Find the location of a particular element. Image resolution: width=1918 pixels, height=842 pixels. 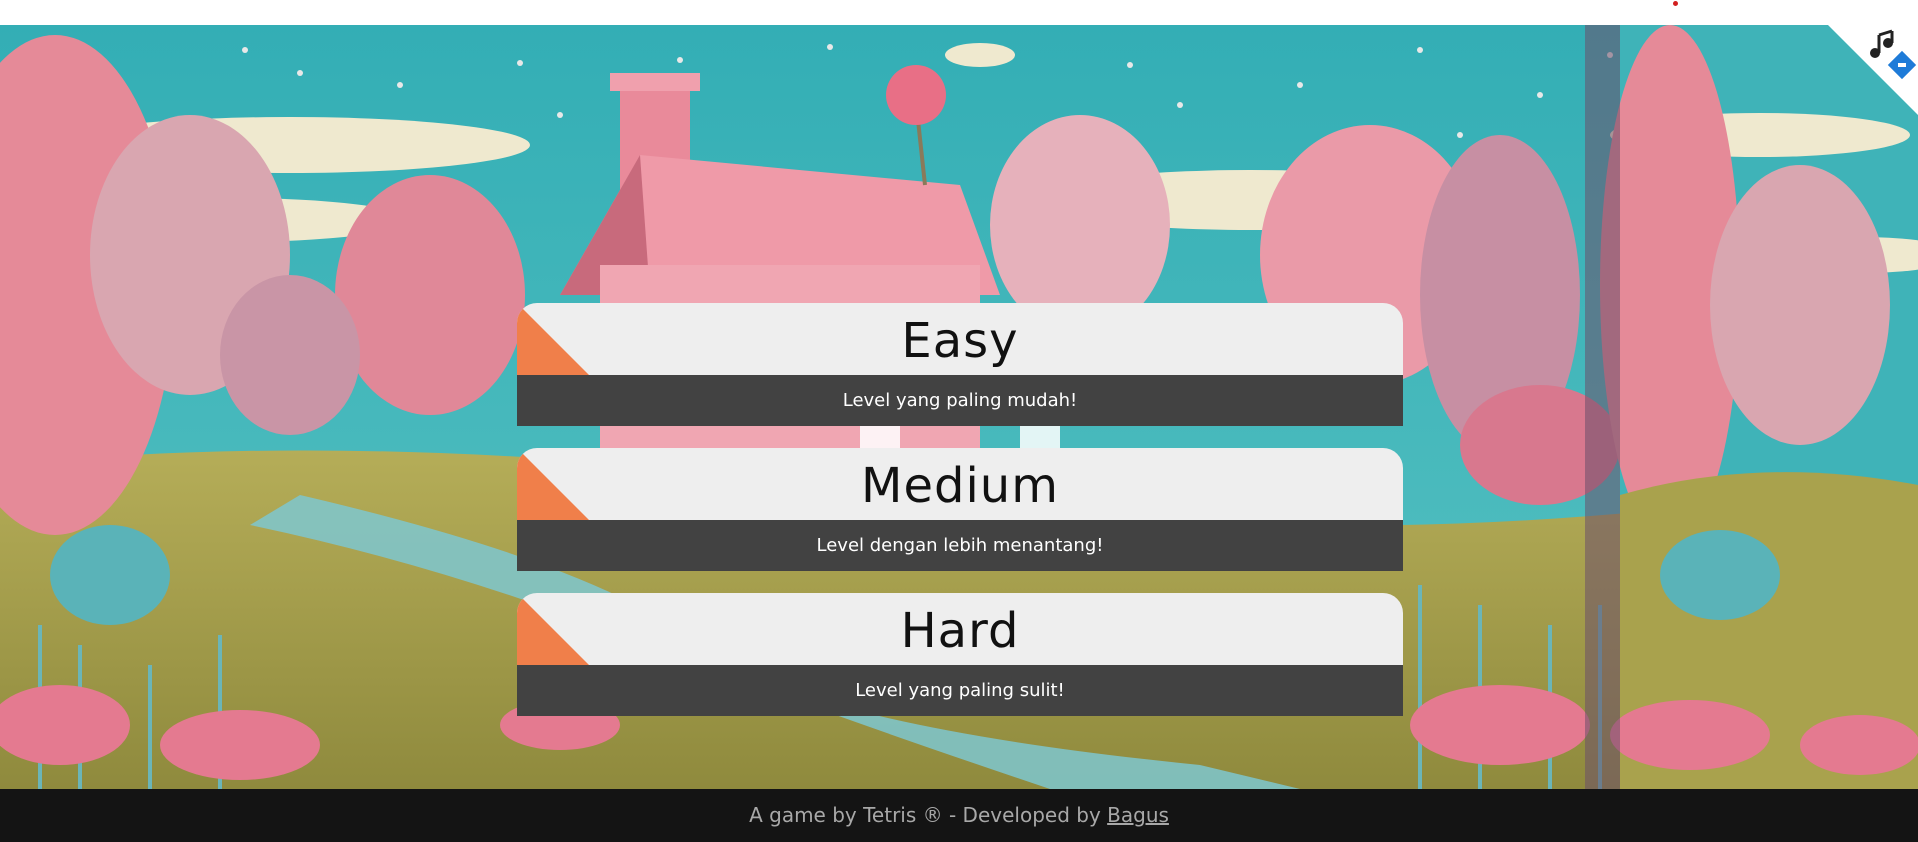

footer: A game by Tetris ® - Developed by Bagus is located at coordinates (959, 815).